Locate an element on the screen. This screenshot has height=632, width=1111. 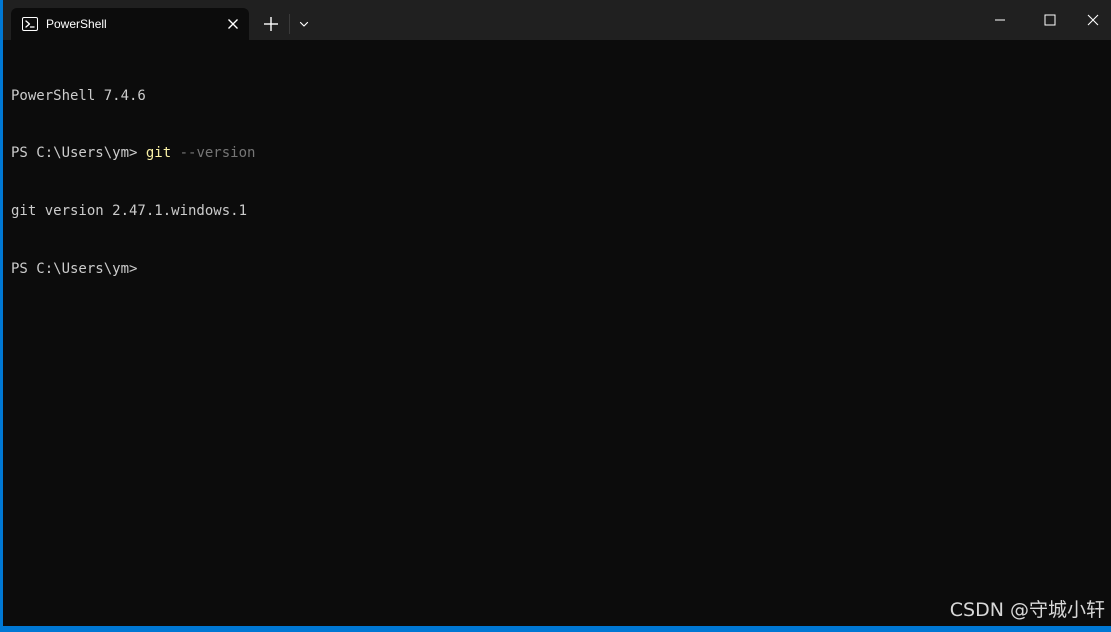
tab-powershell: PowerShell is located at coordinates (130, 24).